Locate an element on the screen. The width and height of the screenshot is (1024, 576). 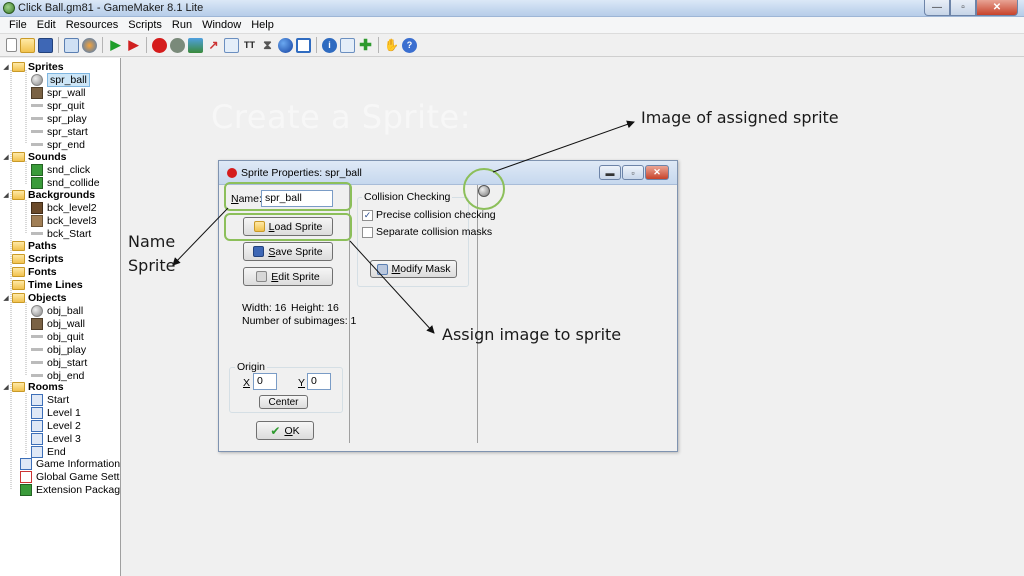
tree-folder-backgrounds: ◢ Backgrounds is located at coordinates (48, 194).